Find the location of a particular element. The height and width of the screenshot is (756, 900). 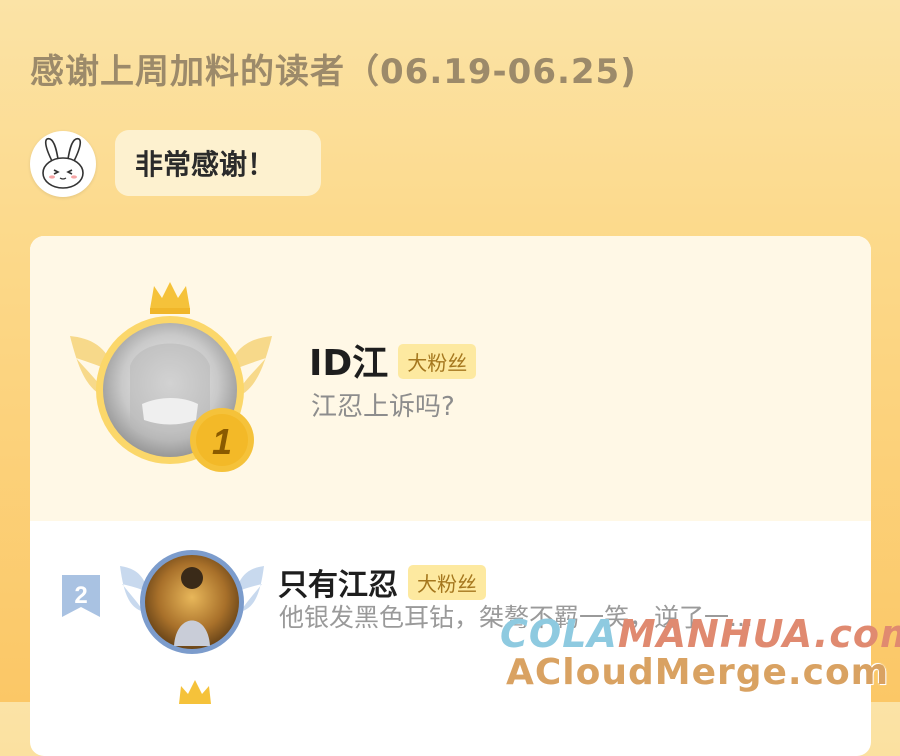

rank1-message: 江忍上诉吗? is located at coordinates (383, 407).